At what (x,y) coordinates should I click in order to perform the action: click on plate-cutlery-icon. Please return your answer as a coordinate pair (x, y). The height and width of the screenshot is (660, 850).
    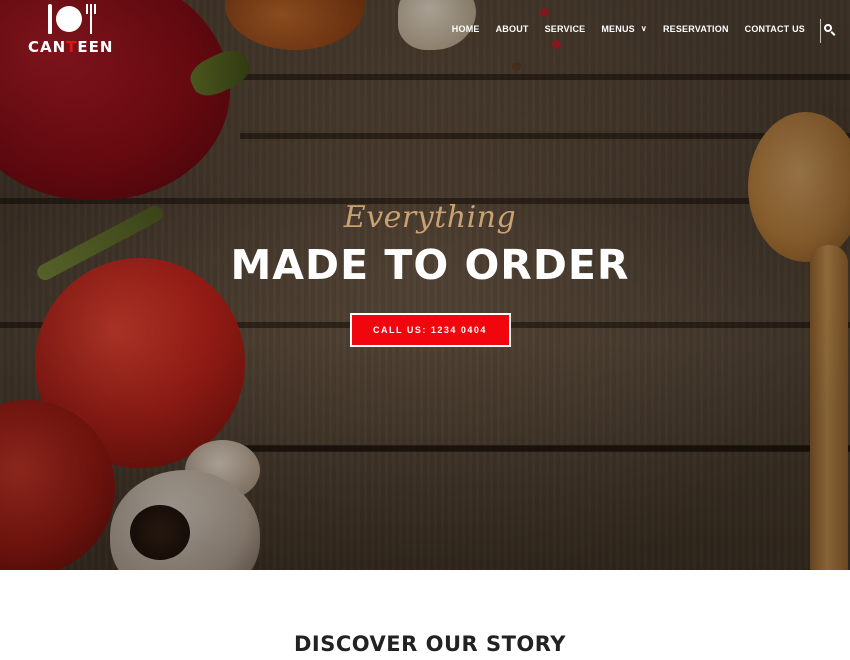
    Looking at the image, I should click on (70, 19).